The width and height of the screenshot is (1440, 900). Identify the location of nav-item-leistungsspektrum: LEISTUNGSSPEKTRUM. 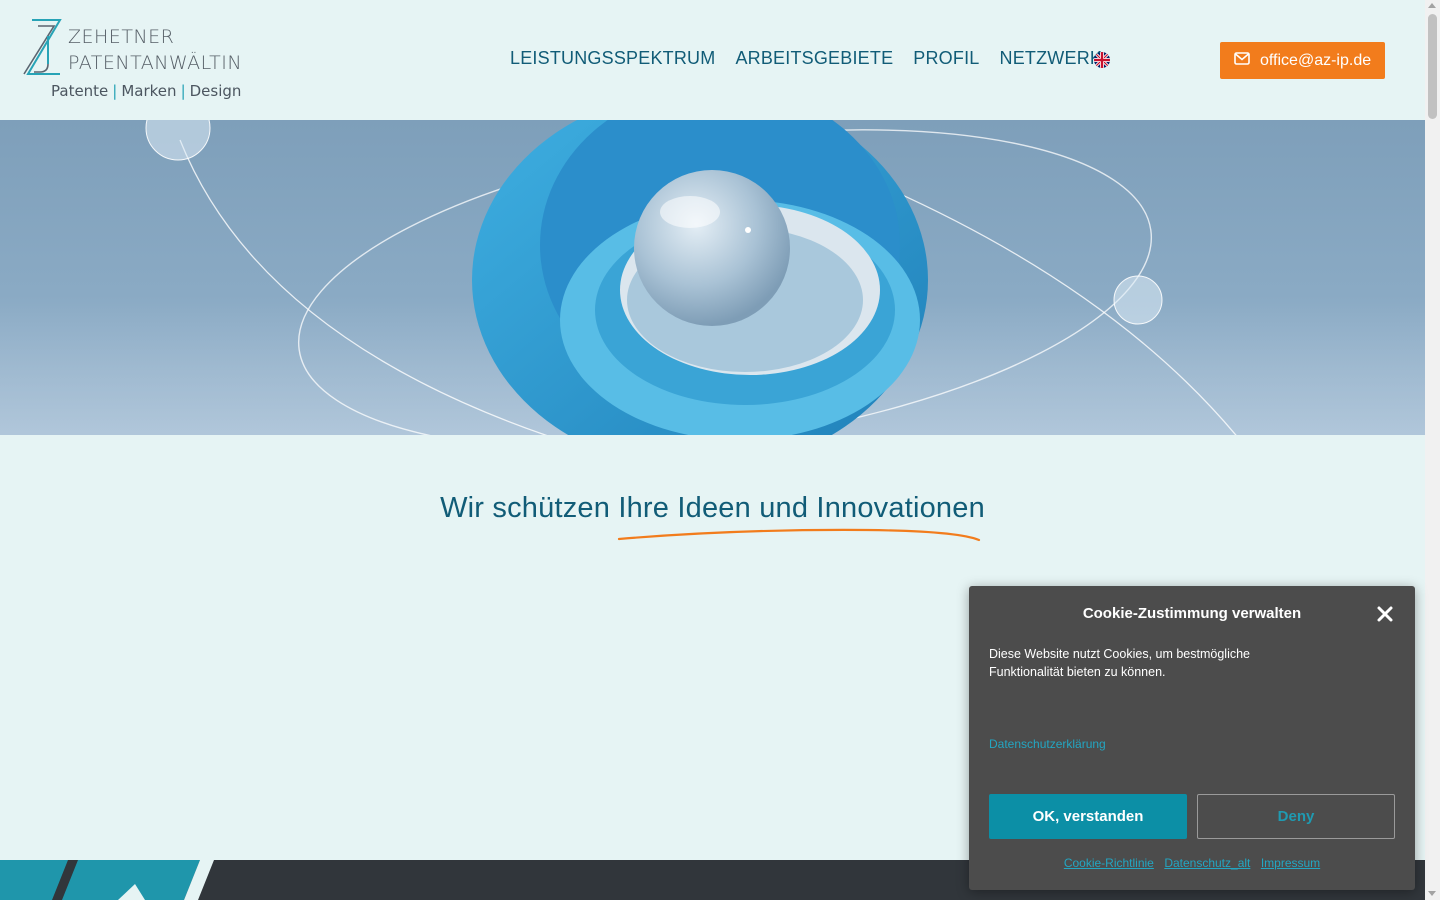
(612, 58).